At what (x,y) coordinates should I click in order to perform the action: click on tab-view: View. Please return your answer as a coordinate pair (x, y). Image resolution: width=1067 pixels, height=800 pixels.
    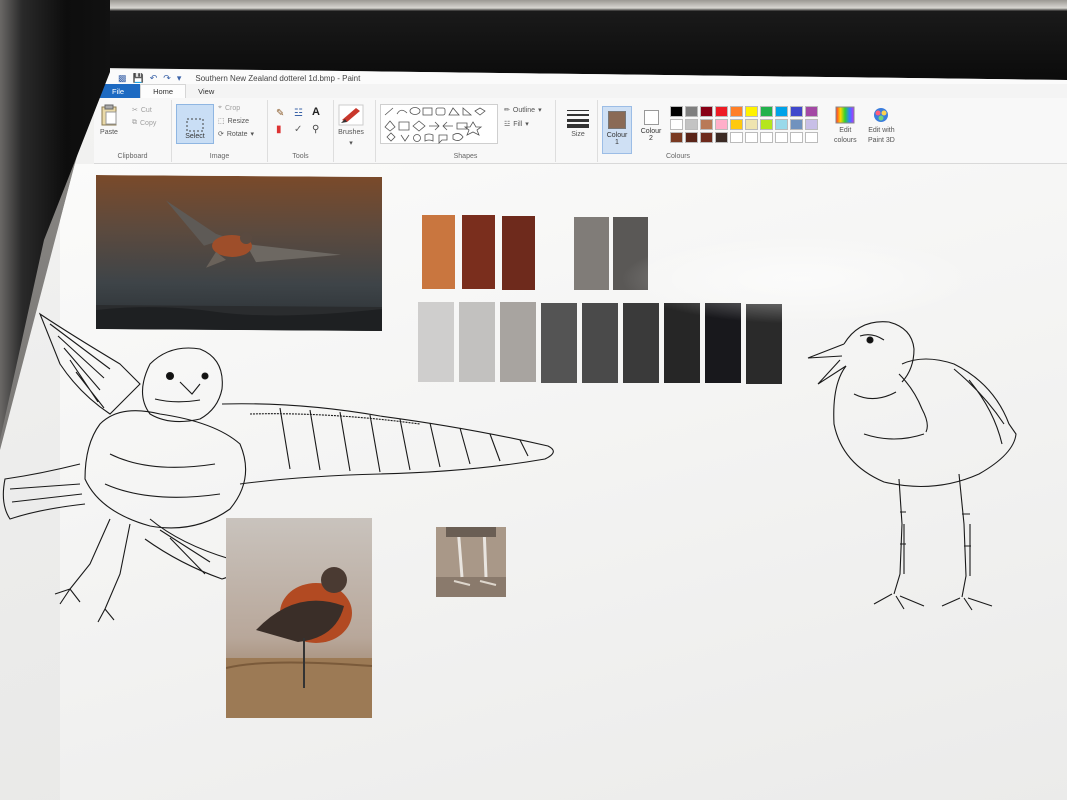
    Looking at the image, I should click on (206, 91).